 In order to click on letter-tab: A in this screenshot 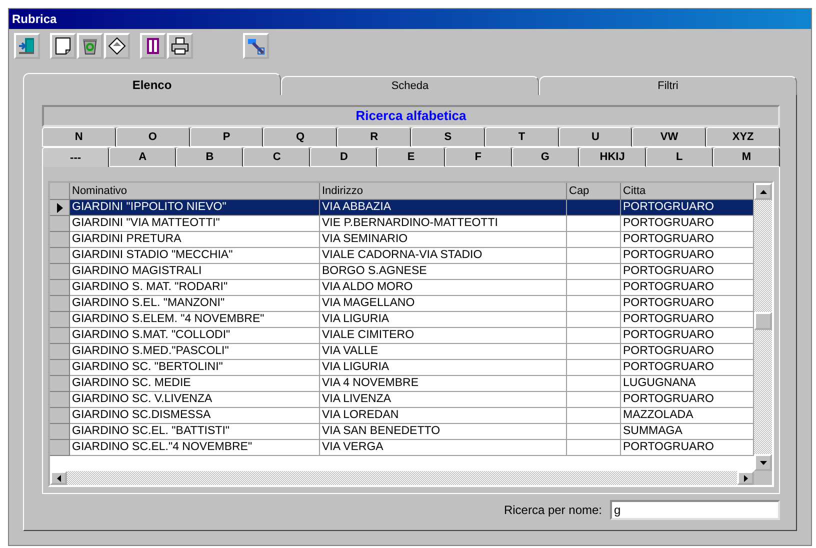, I will do `click(142, 157)`.